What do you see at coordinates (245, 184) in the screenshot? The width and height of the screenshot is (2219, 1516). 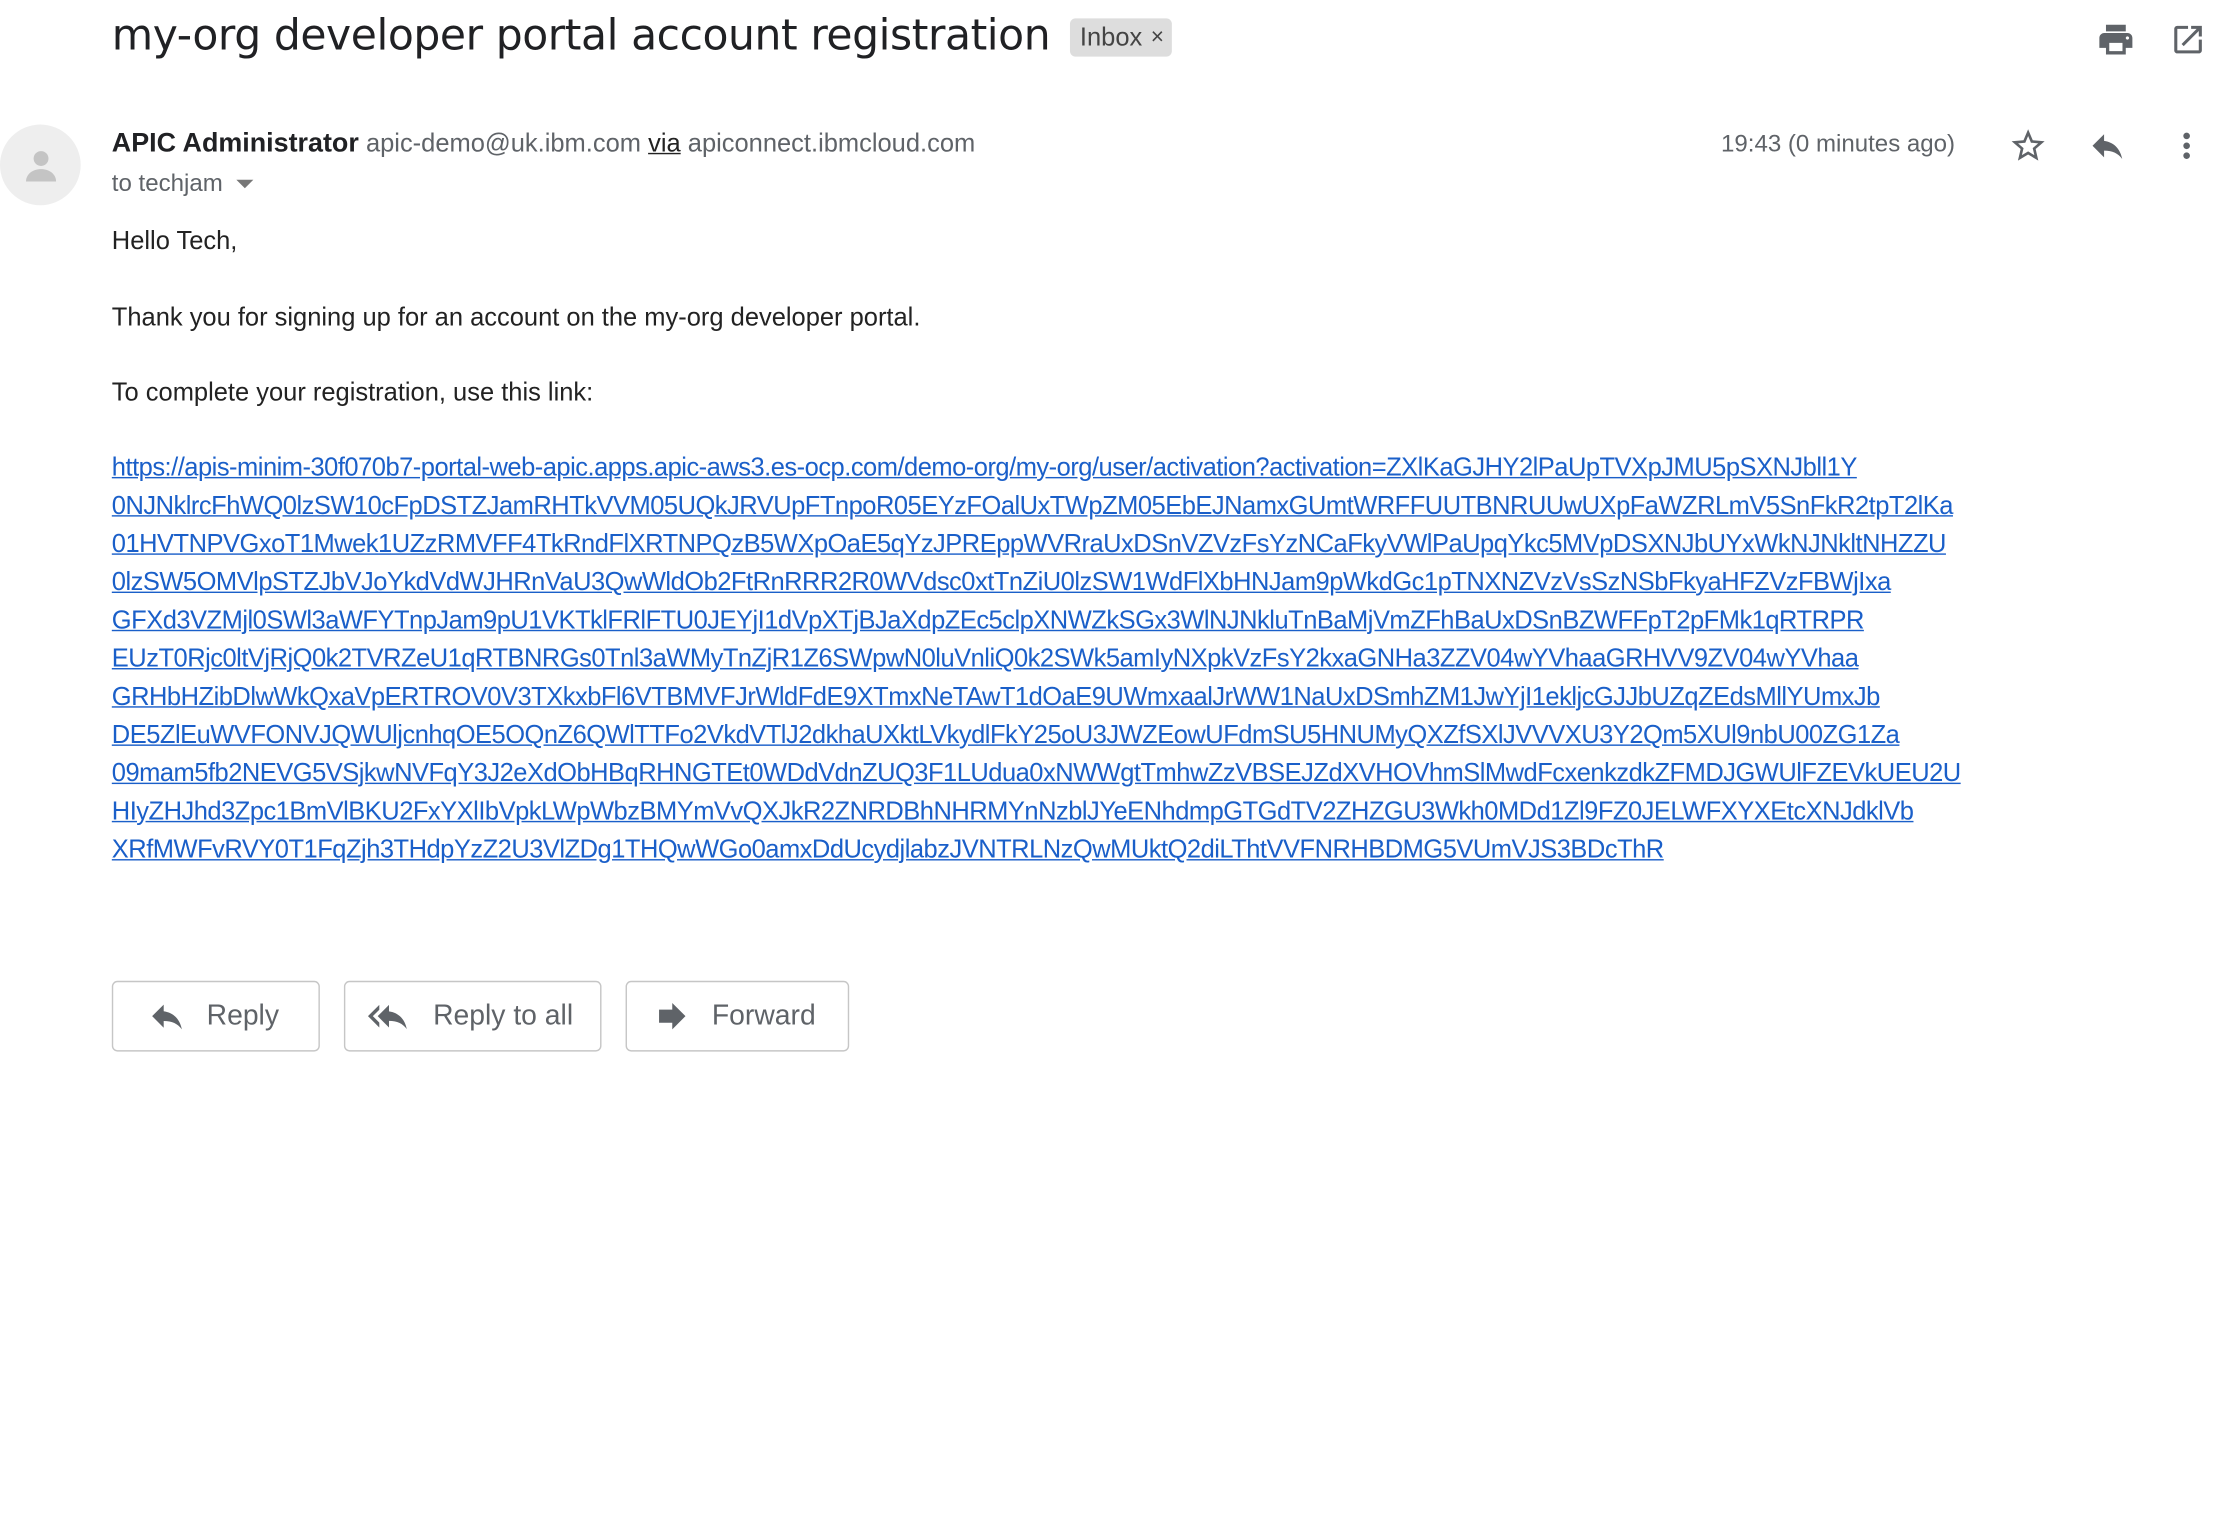 I see `show-details-caret-icon` at bounding box center [245, 184].